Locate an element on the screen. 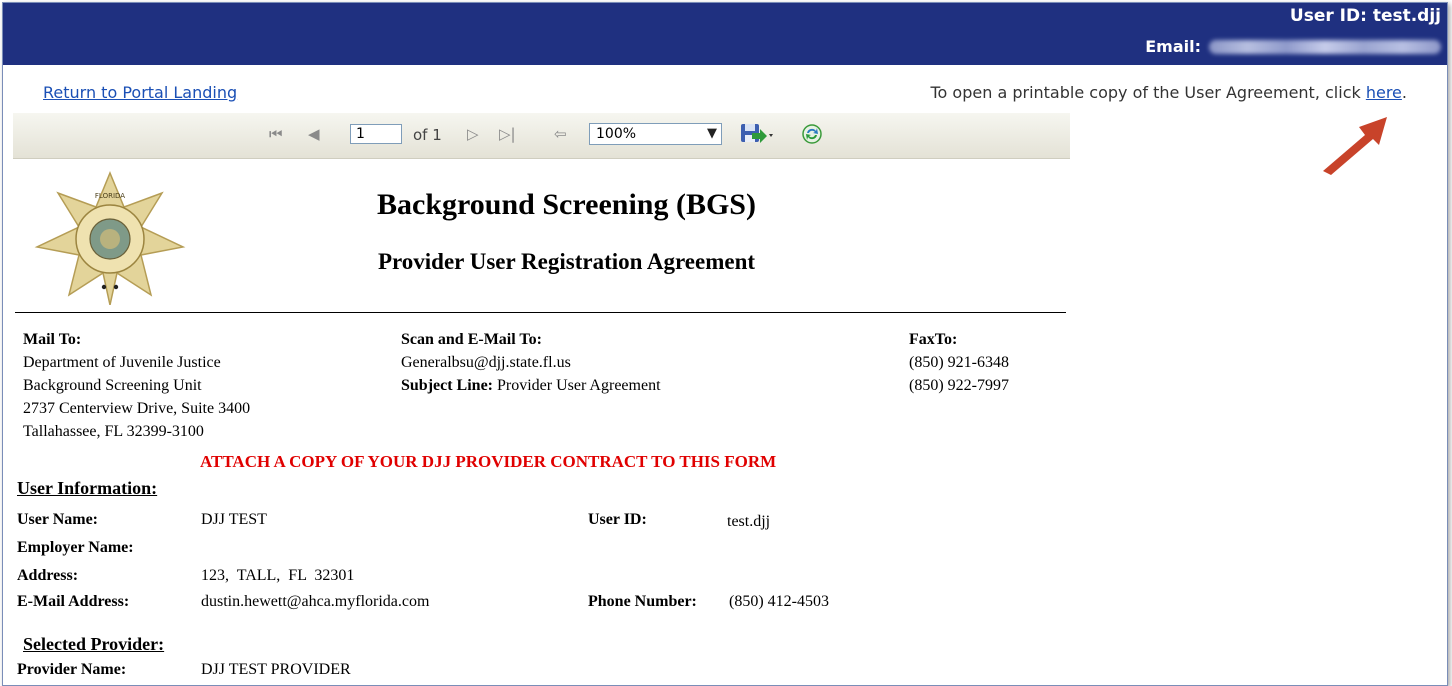  provider-name-label: Provider Name: is located at coordinates (72, 669).